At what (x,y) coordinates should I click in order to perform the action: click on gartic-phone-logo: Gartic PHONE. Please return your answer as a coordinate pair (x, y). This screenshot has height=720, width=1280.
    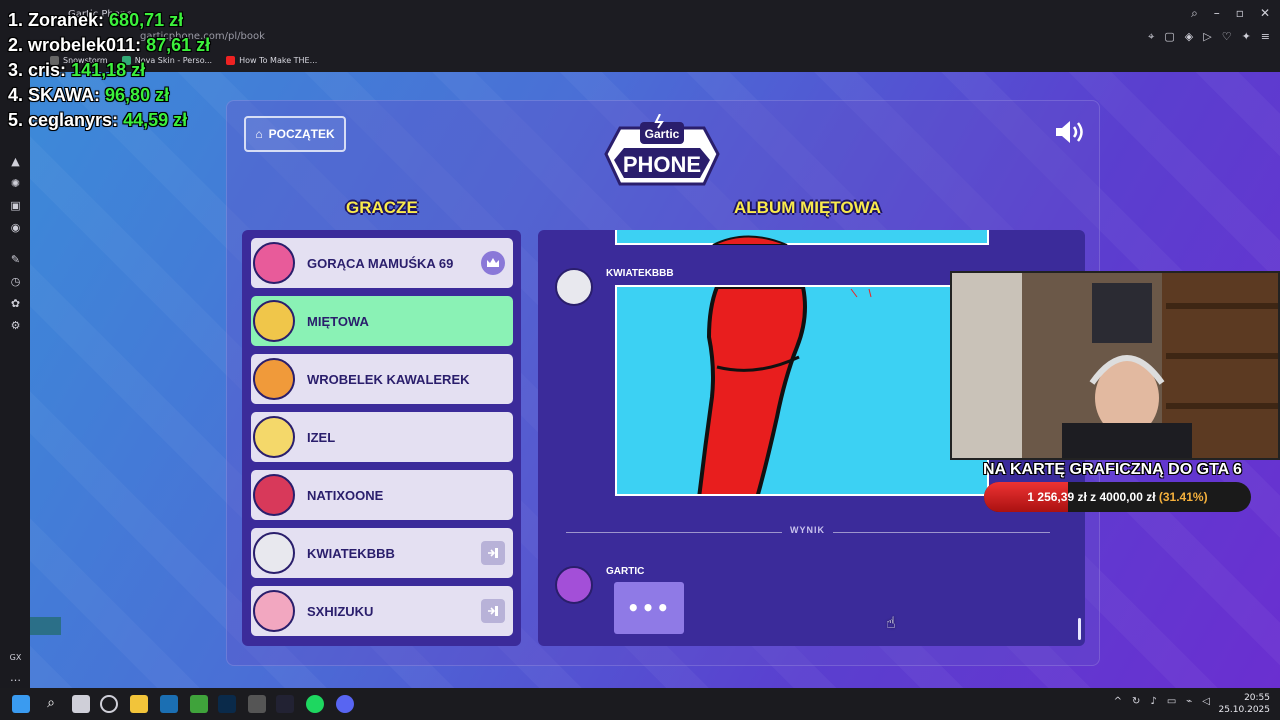
    Looking at the image, I should click on (662, 150).